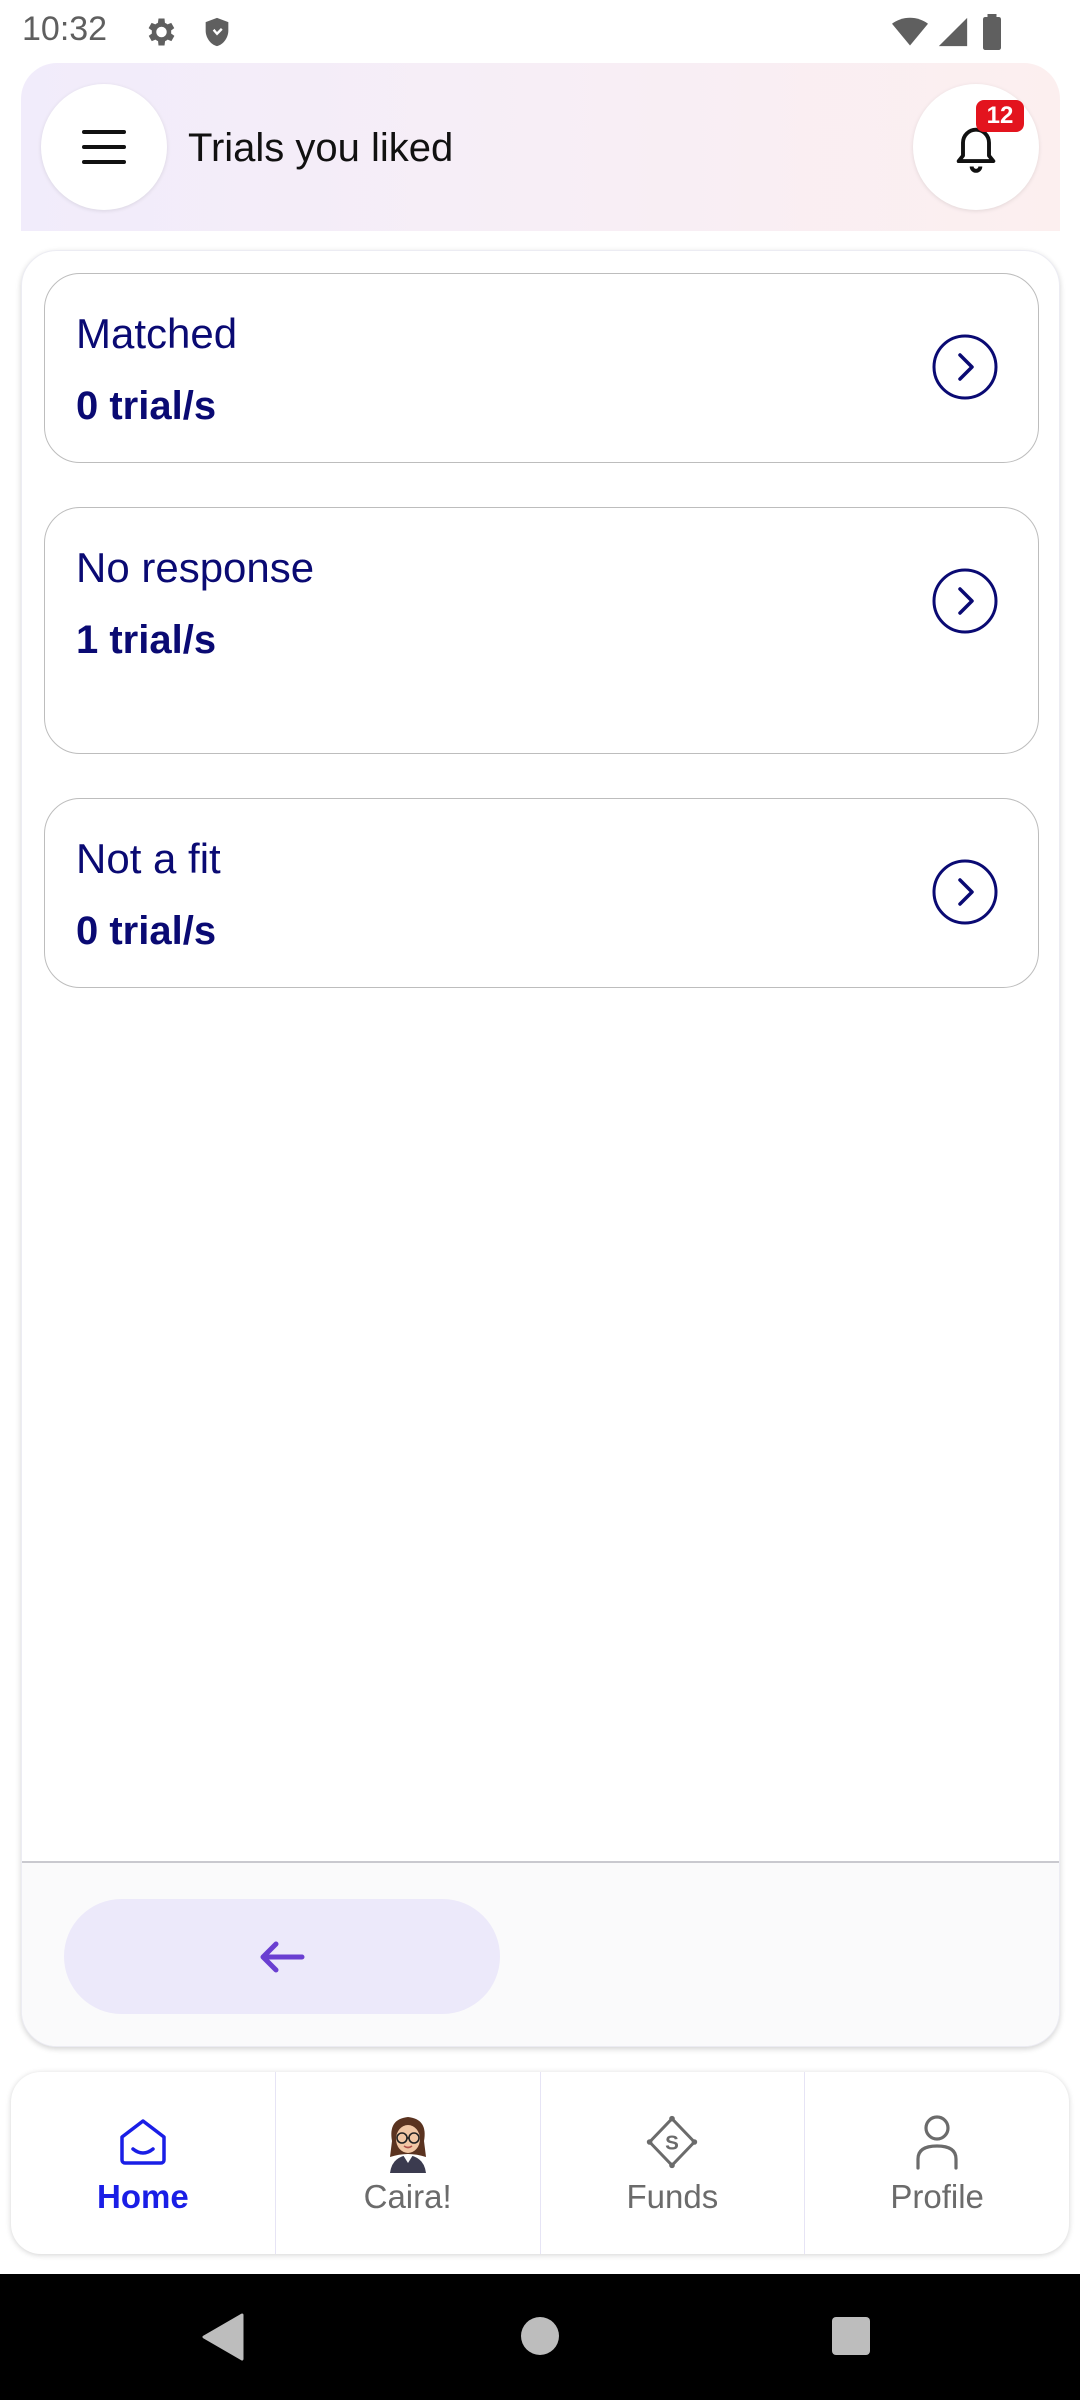  Describe the element at coordinates (195, 567) in the screenshot. I see `card-title: No response` at that location.